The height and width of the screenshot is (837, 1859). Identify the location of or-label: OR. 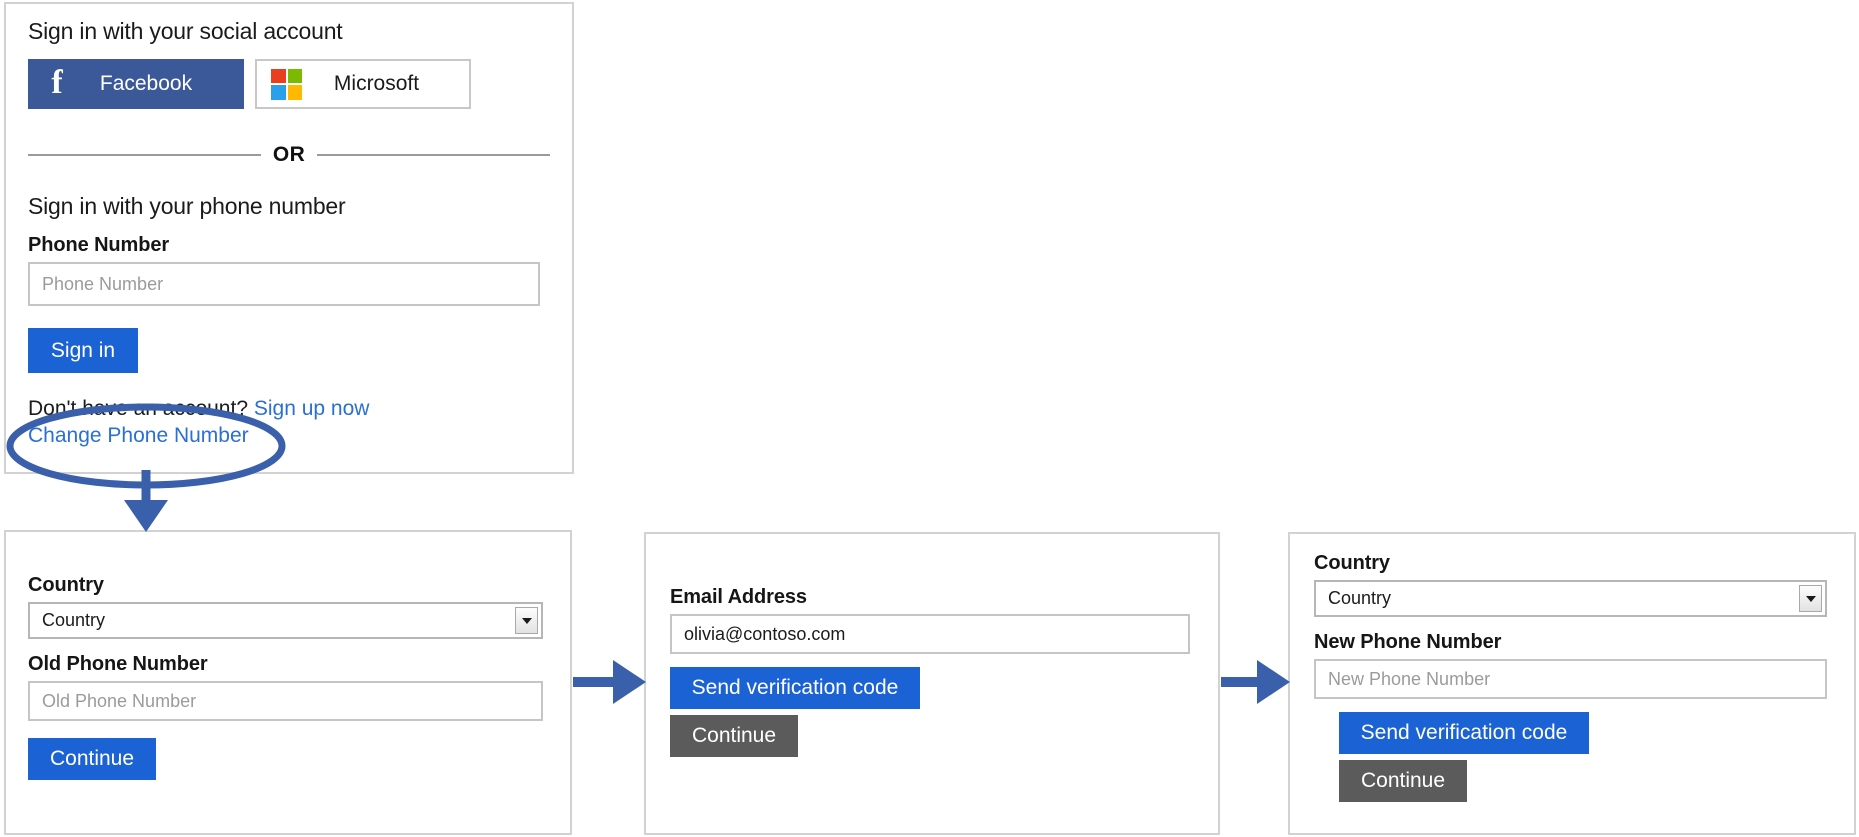
(289, 154).